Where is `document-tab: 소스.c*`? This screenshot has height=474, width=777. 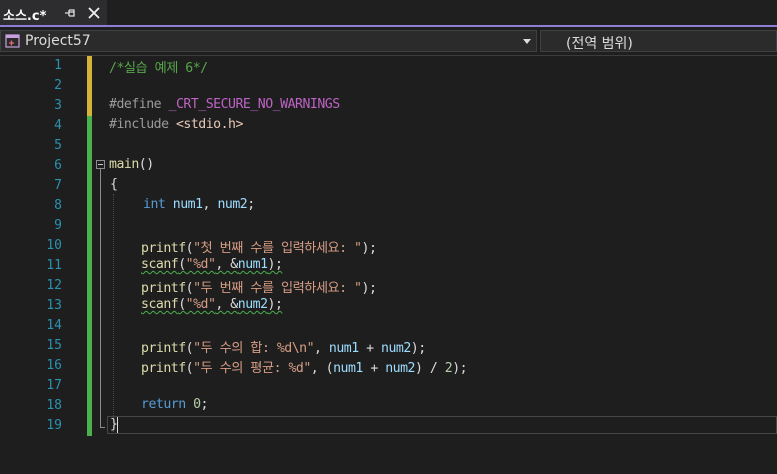
document-tab: 소스.c* is located at coordinates (53, 13).